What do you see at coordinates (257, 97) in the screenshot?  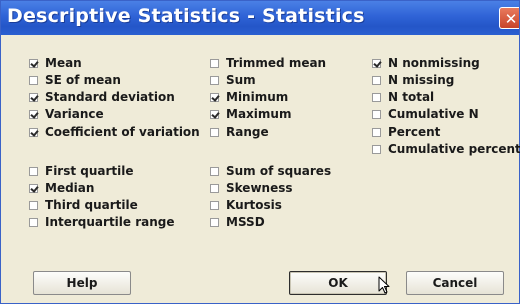 I see `checkbox-label: Minimum` at bounding box center [257, 97].